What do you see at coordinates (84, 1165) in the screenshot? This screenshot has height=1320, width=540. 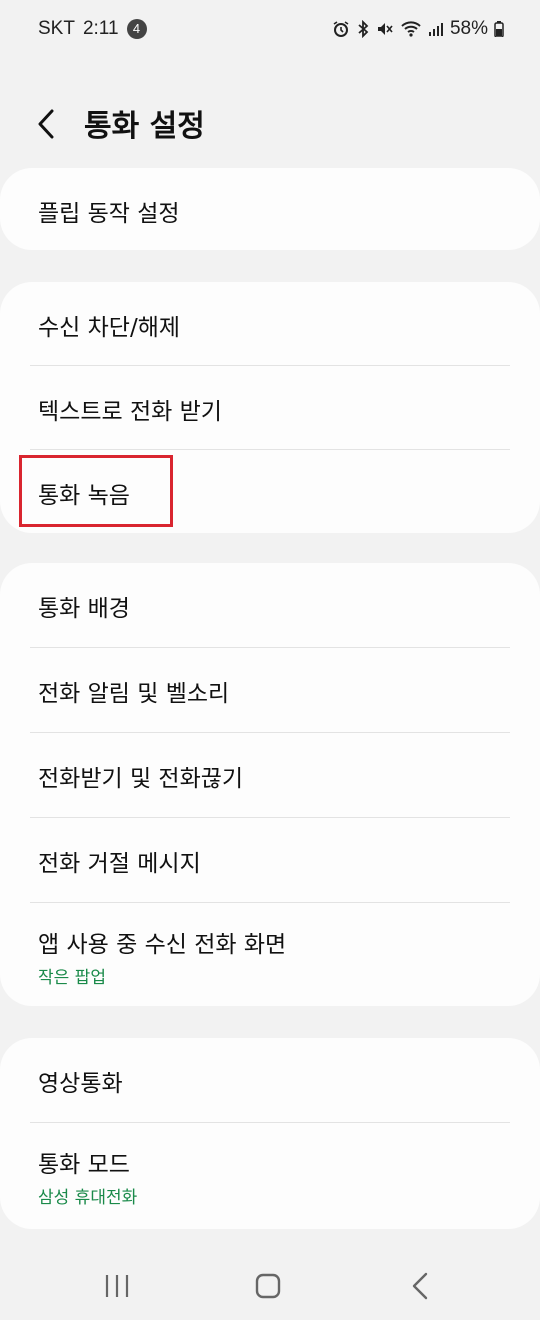 I see `setting-item-label: 통화 모드` at bounding box center [84, 1165].